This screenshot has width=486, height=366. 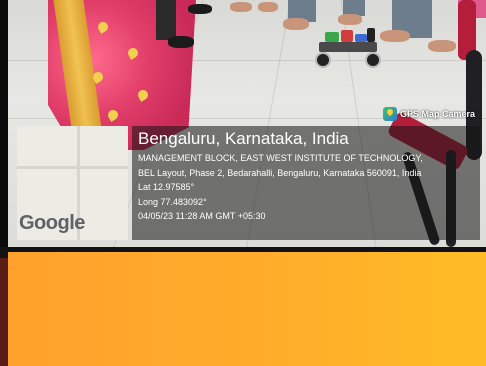 I want to click on map-thumbnail: Google, so click(x=72, y=183).